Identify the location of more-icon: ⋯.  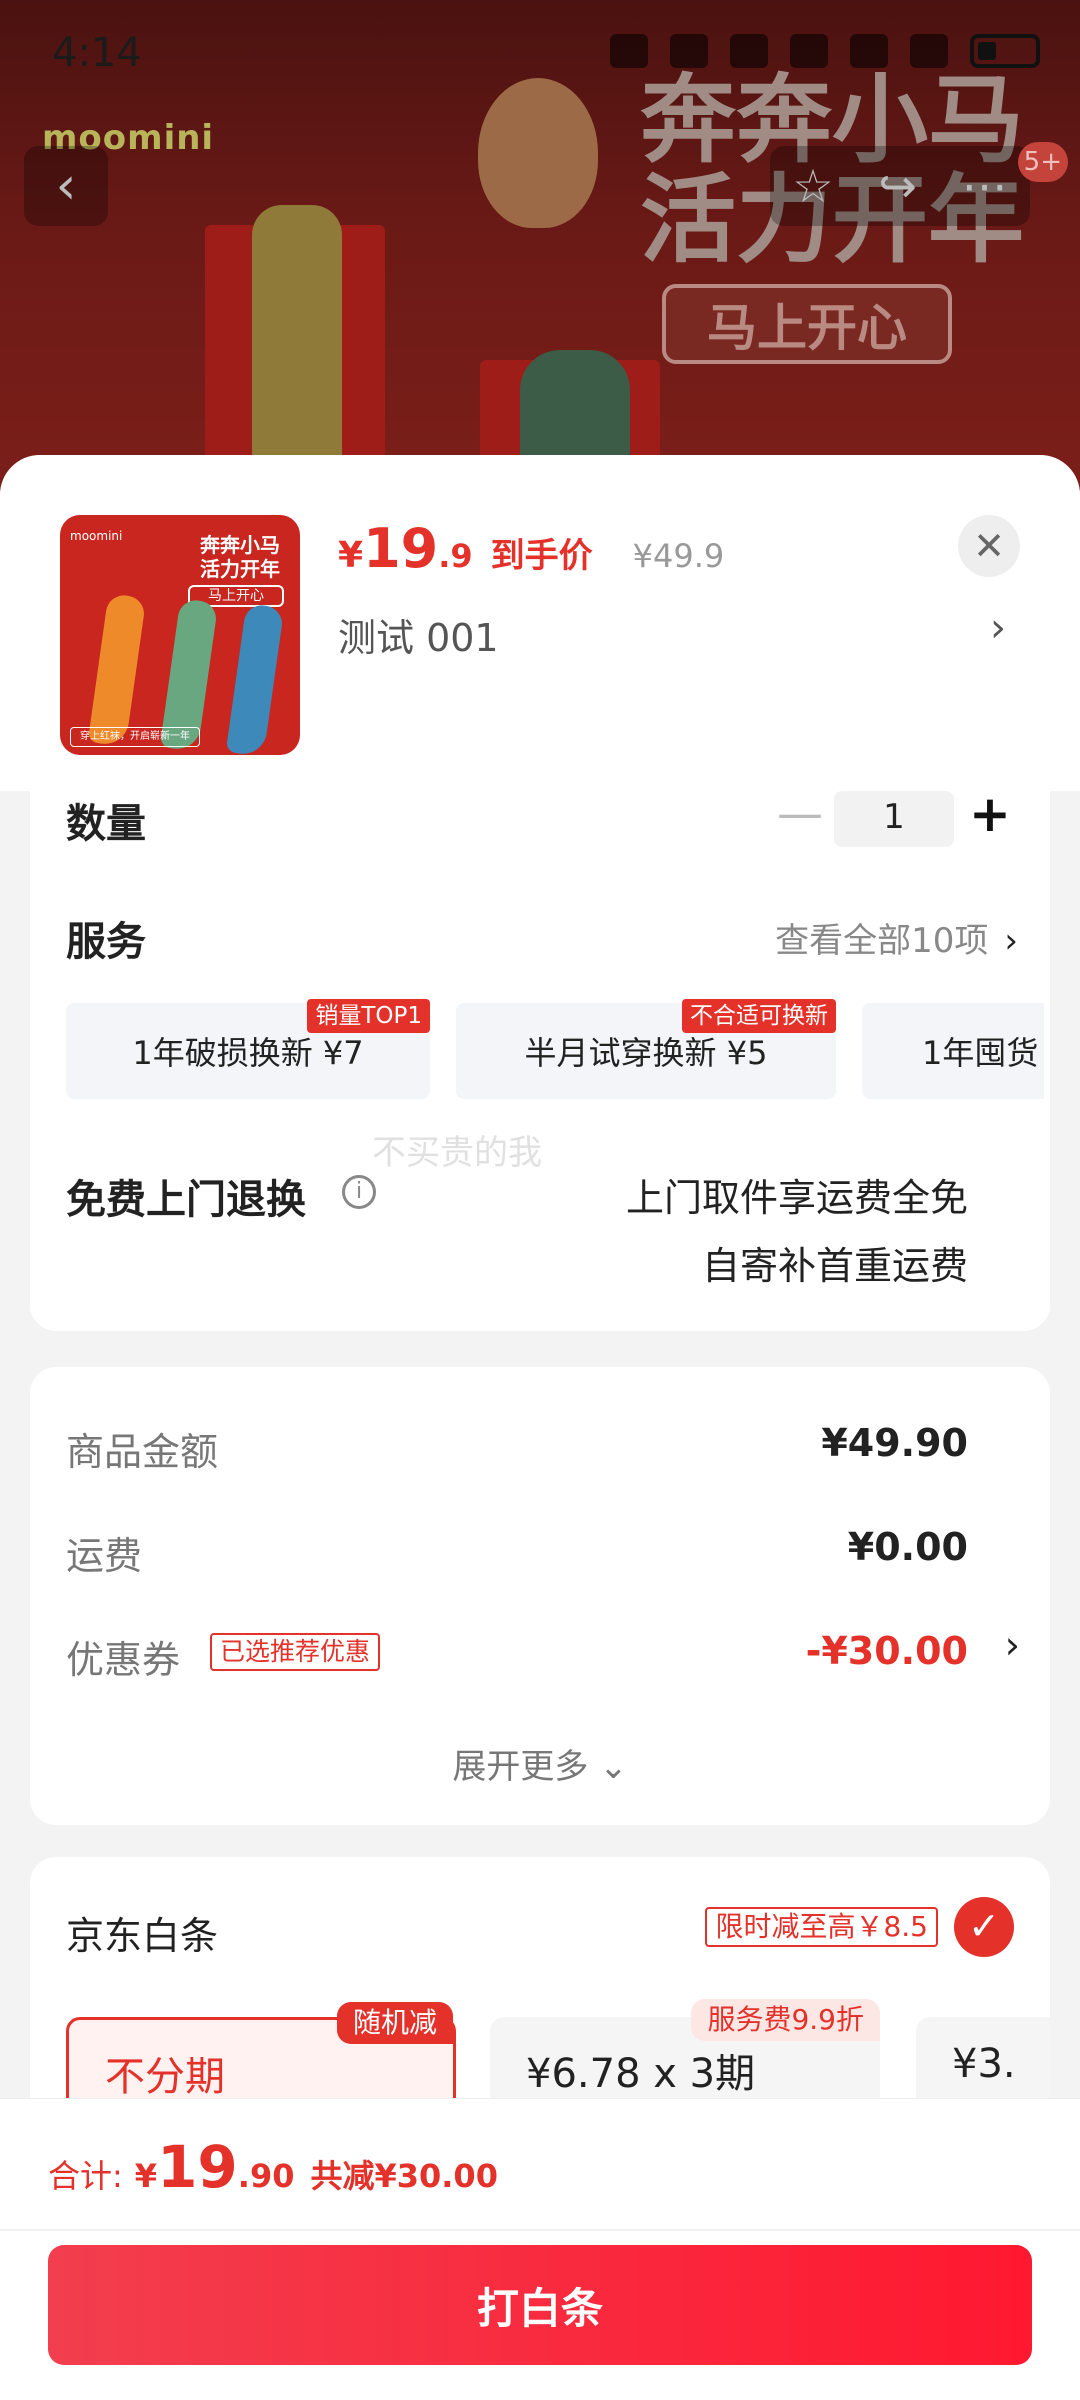
(985, 186).